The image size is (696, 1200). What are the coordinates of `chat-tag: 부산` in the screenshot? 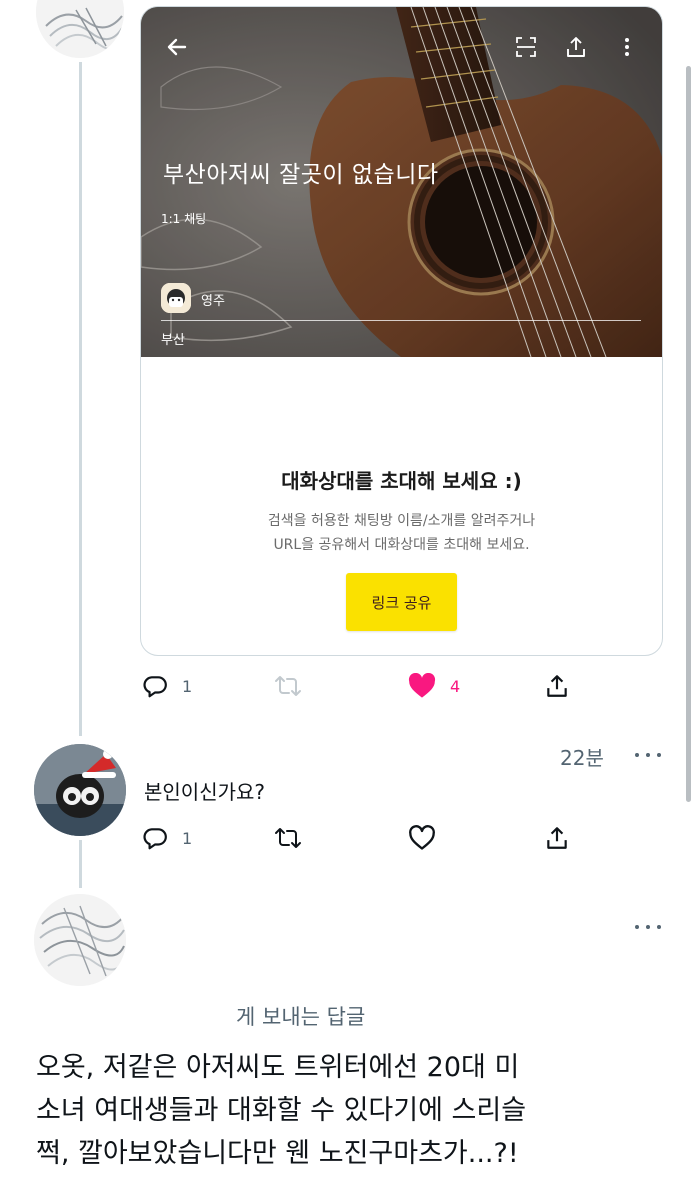 It's located at (173, 340).